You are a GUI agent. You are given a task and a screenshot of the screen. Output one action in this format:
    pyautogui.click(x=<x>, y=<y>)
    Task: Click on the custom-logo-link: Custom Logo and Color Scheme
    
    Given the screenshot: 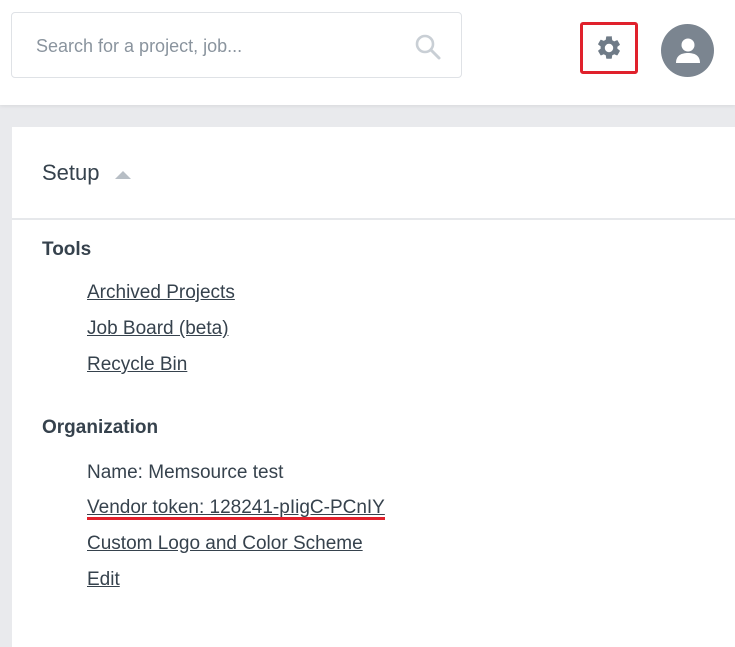 What is the action you would take?
    pyautogui.click(x=225, y=544)
    